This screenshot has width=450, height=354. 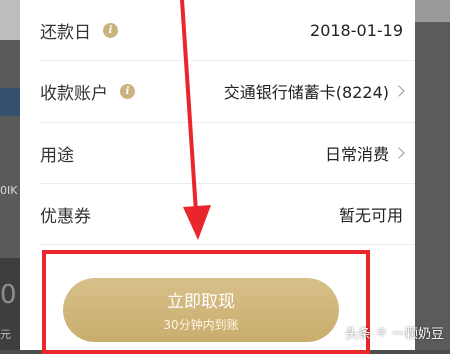 I want to click on at-icon: @, so click(x=381, y=332).